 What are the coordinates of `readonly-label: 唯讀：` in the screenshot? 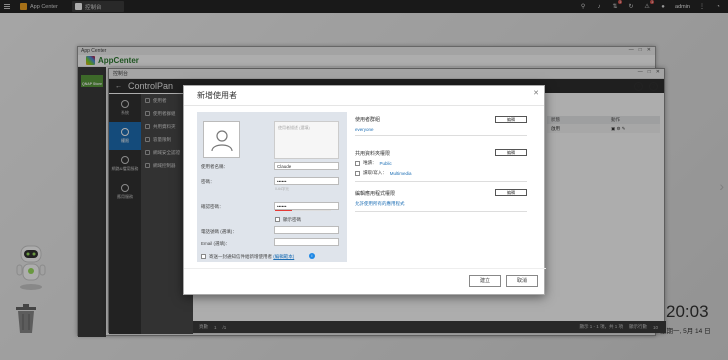 It's located at (370, 162).